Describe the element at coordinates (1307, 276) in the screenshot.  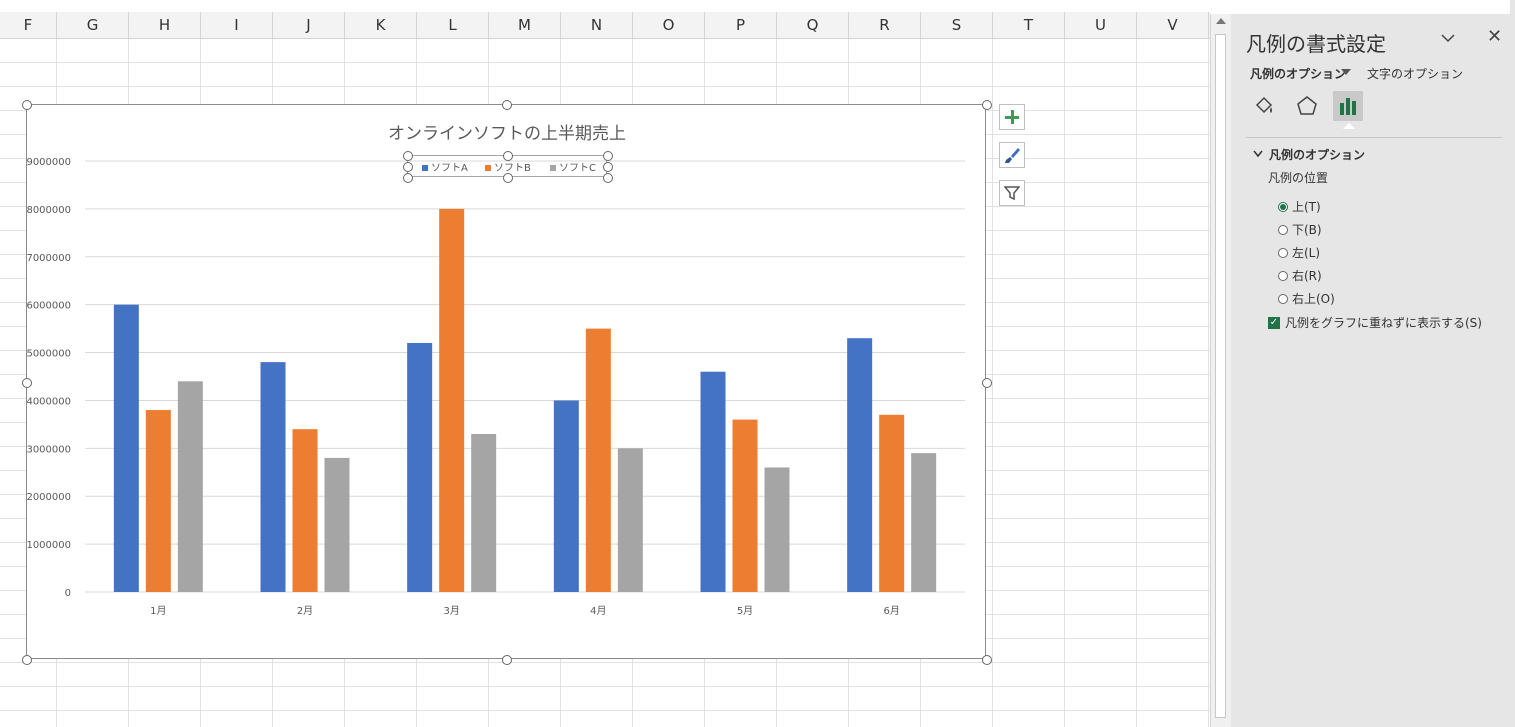
I see `radio-label: 右(R)` at that location.